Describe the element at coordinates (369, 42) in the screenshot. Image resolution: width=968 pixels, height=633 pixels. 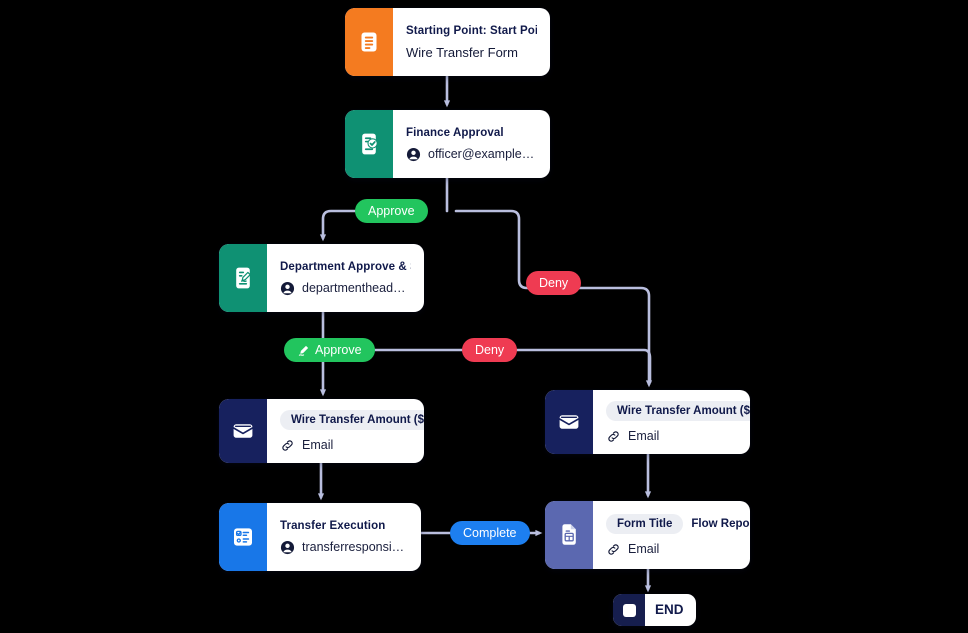
I see `form-document-icon` at that location.